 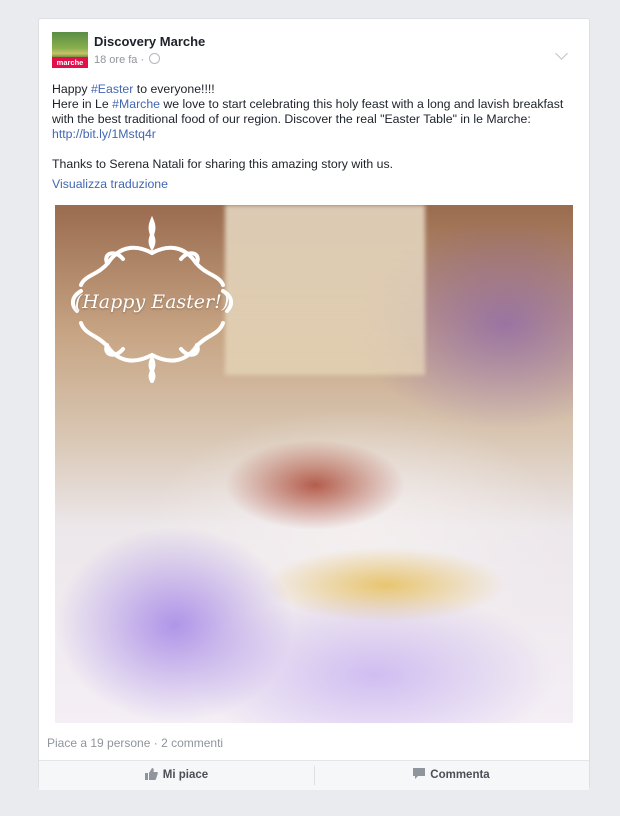 I want to click on post-timestamp: 18 ore fa ·, so click(x=119, y=60).